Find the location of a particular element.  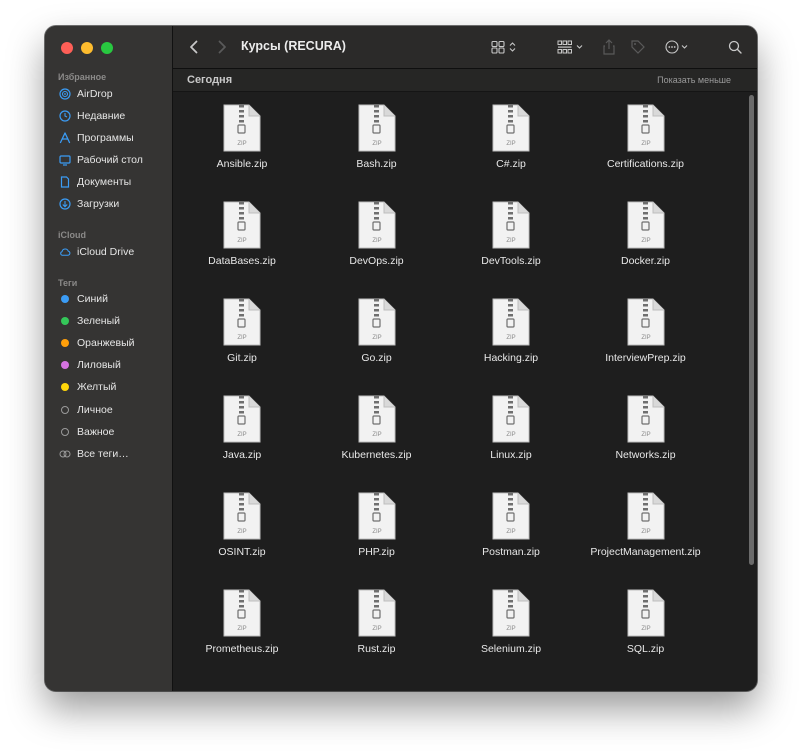

window-controls is located at coordinates (87, 48).